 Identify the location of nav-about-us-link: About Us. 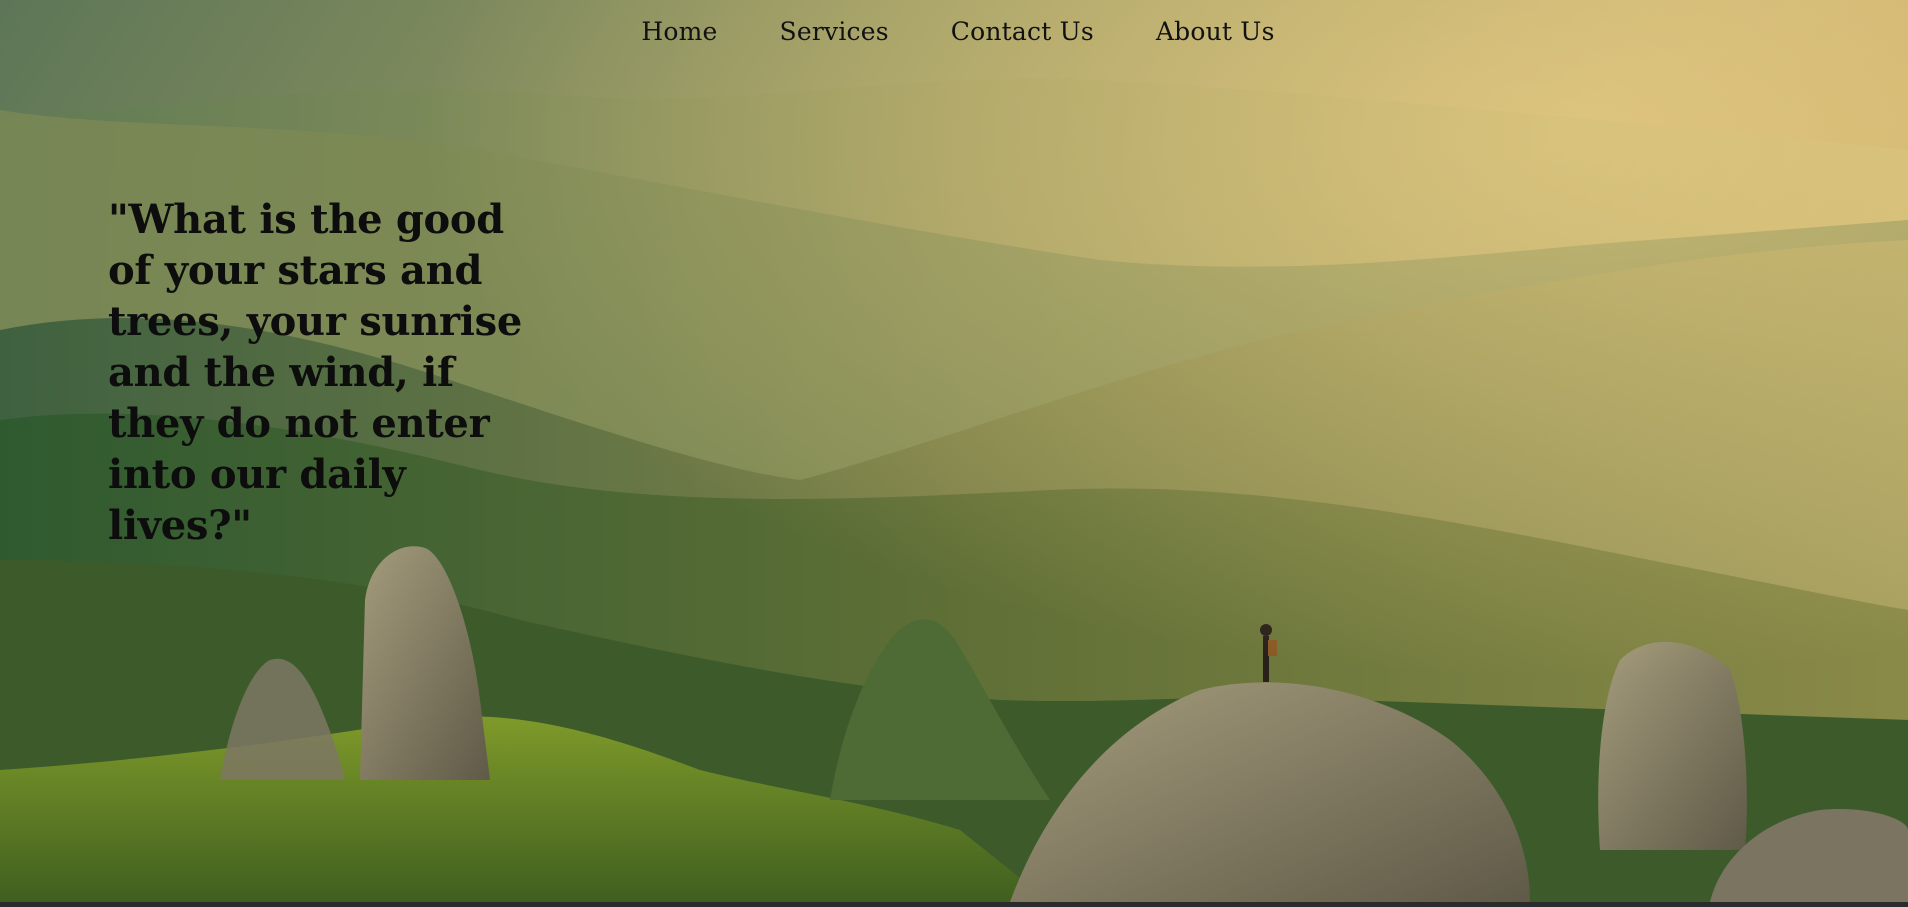
(1215, 32).